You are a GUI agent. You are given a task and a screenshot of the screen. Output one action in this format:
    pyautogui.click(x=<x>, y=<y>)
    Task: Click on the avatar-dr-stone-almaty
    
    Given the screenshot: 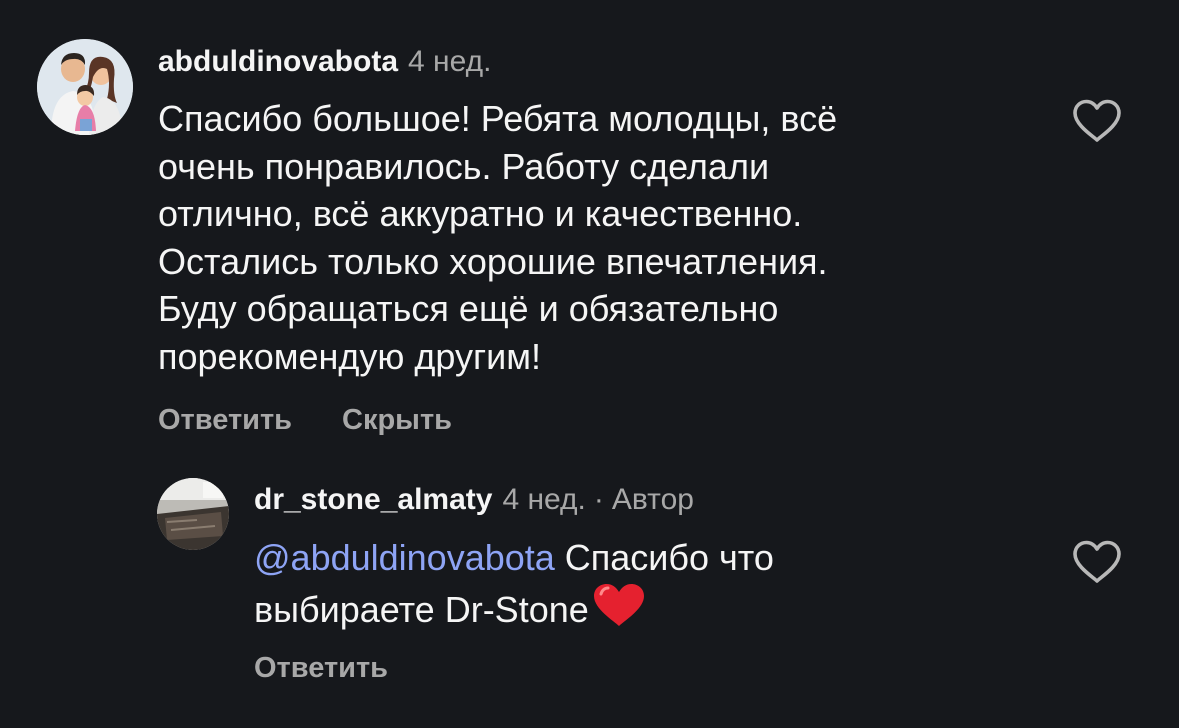 What is the action you would take?
    pyautogui.click(x=193, y=514)
    